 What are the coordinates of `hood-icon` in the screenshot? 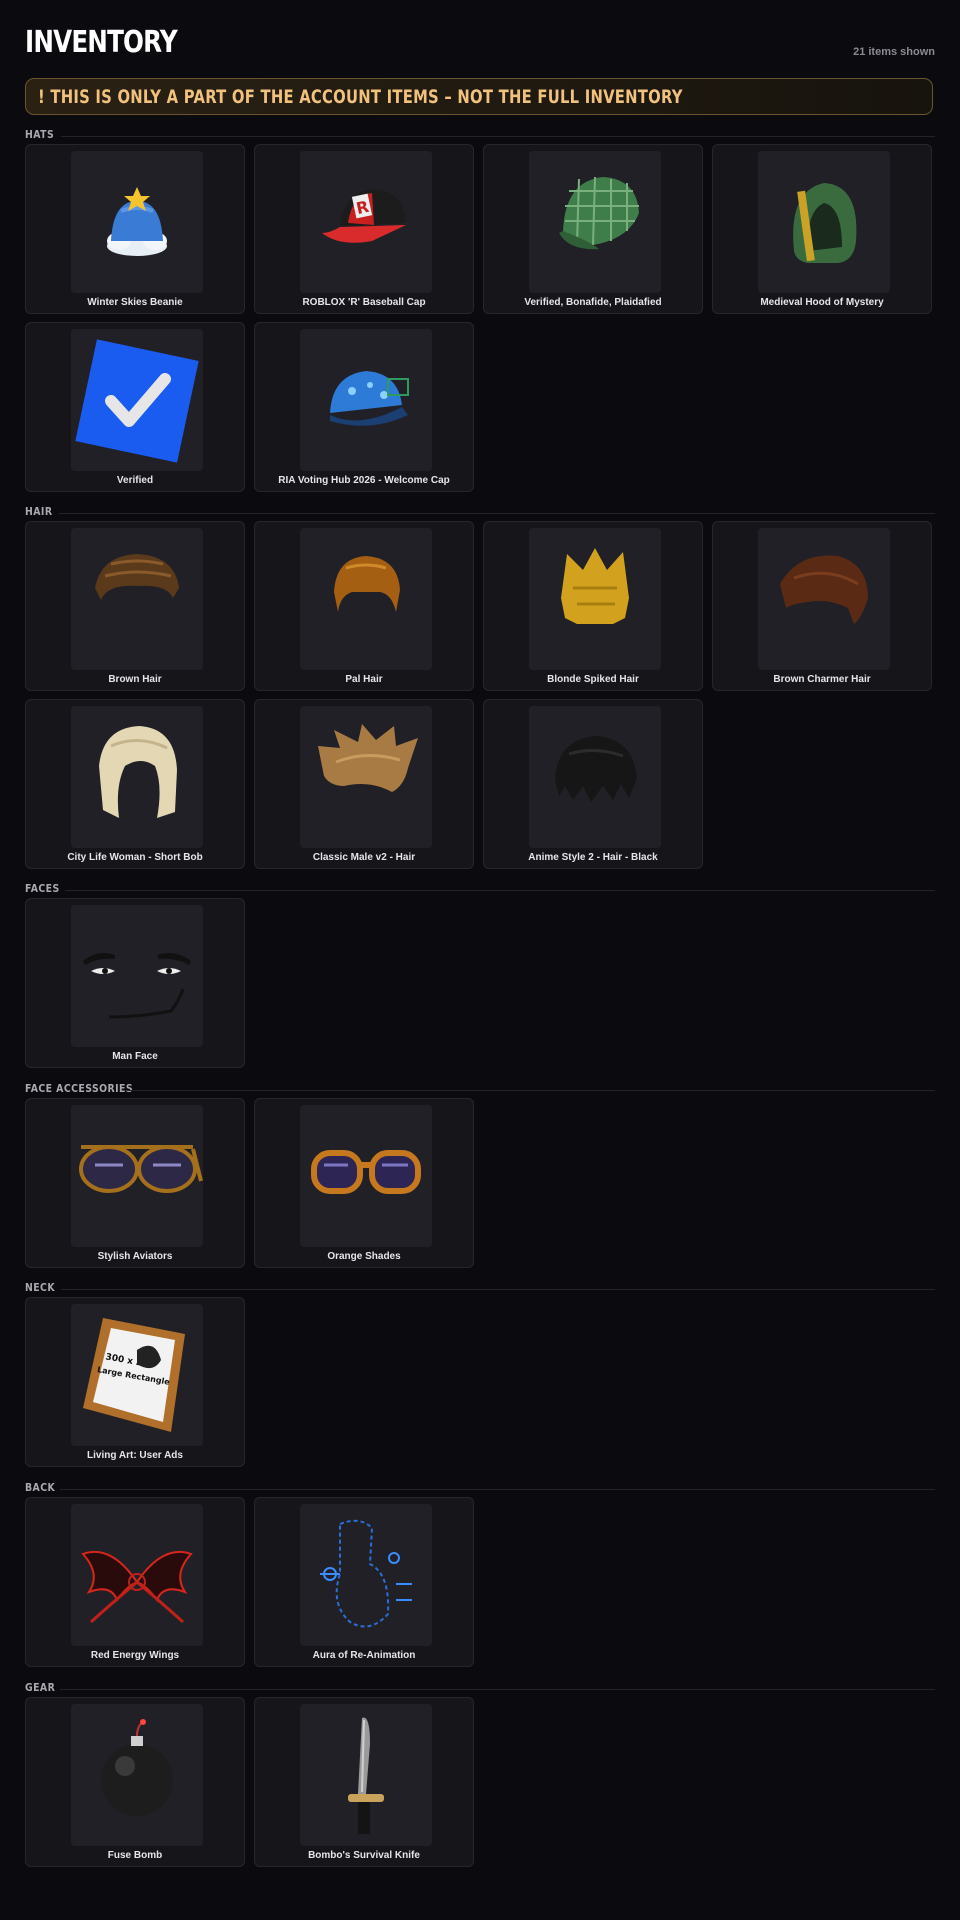 It's located at (824, 222).